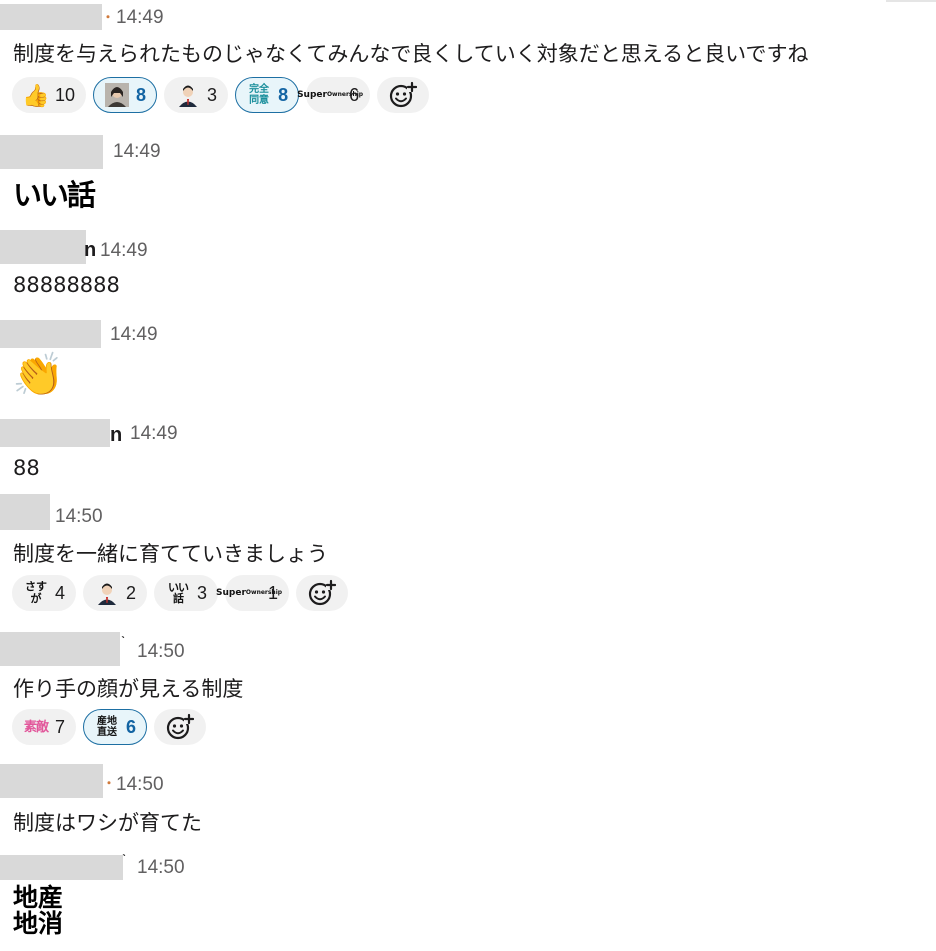 This screenshot has height=951, width=936. Describe the element at coordinates (36, 727) in the screenshot. I see `suteki-icon: 素敵` at that location.